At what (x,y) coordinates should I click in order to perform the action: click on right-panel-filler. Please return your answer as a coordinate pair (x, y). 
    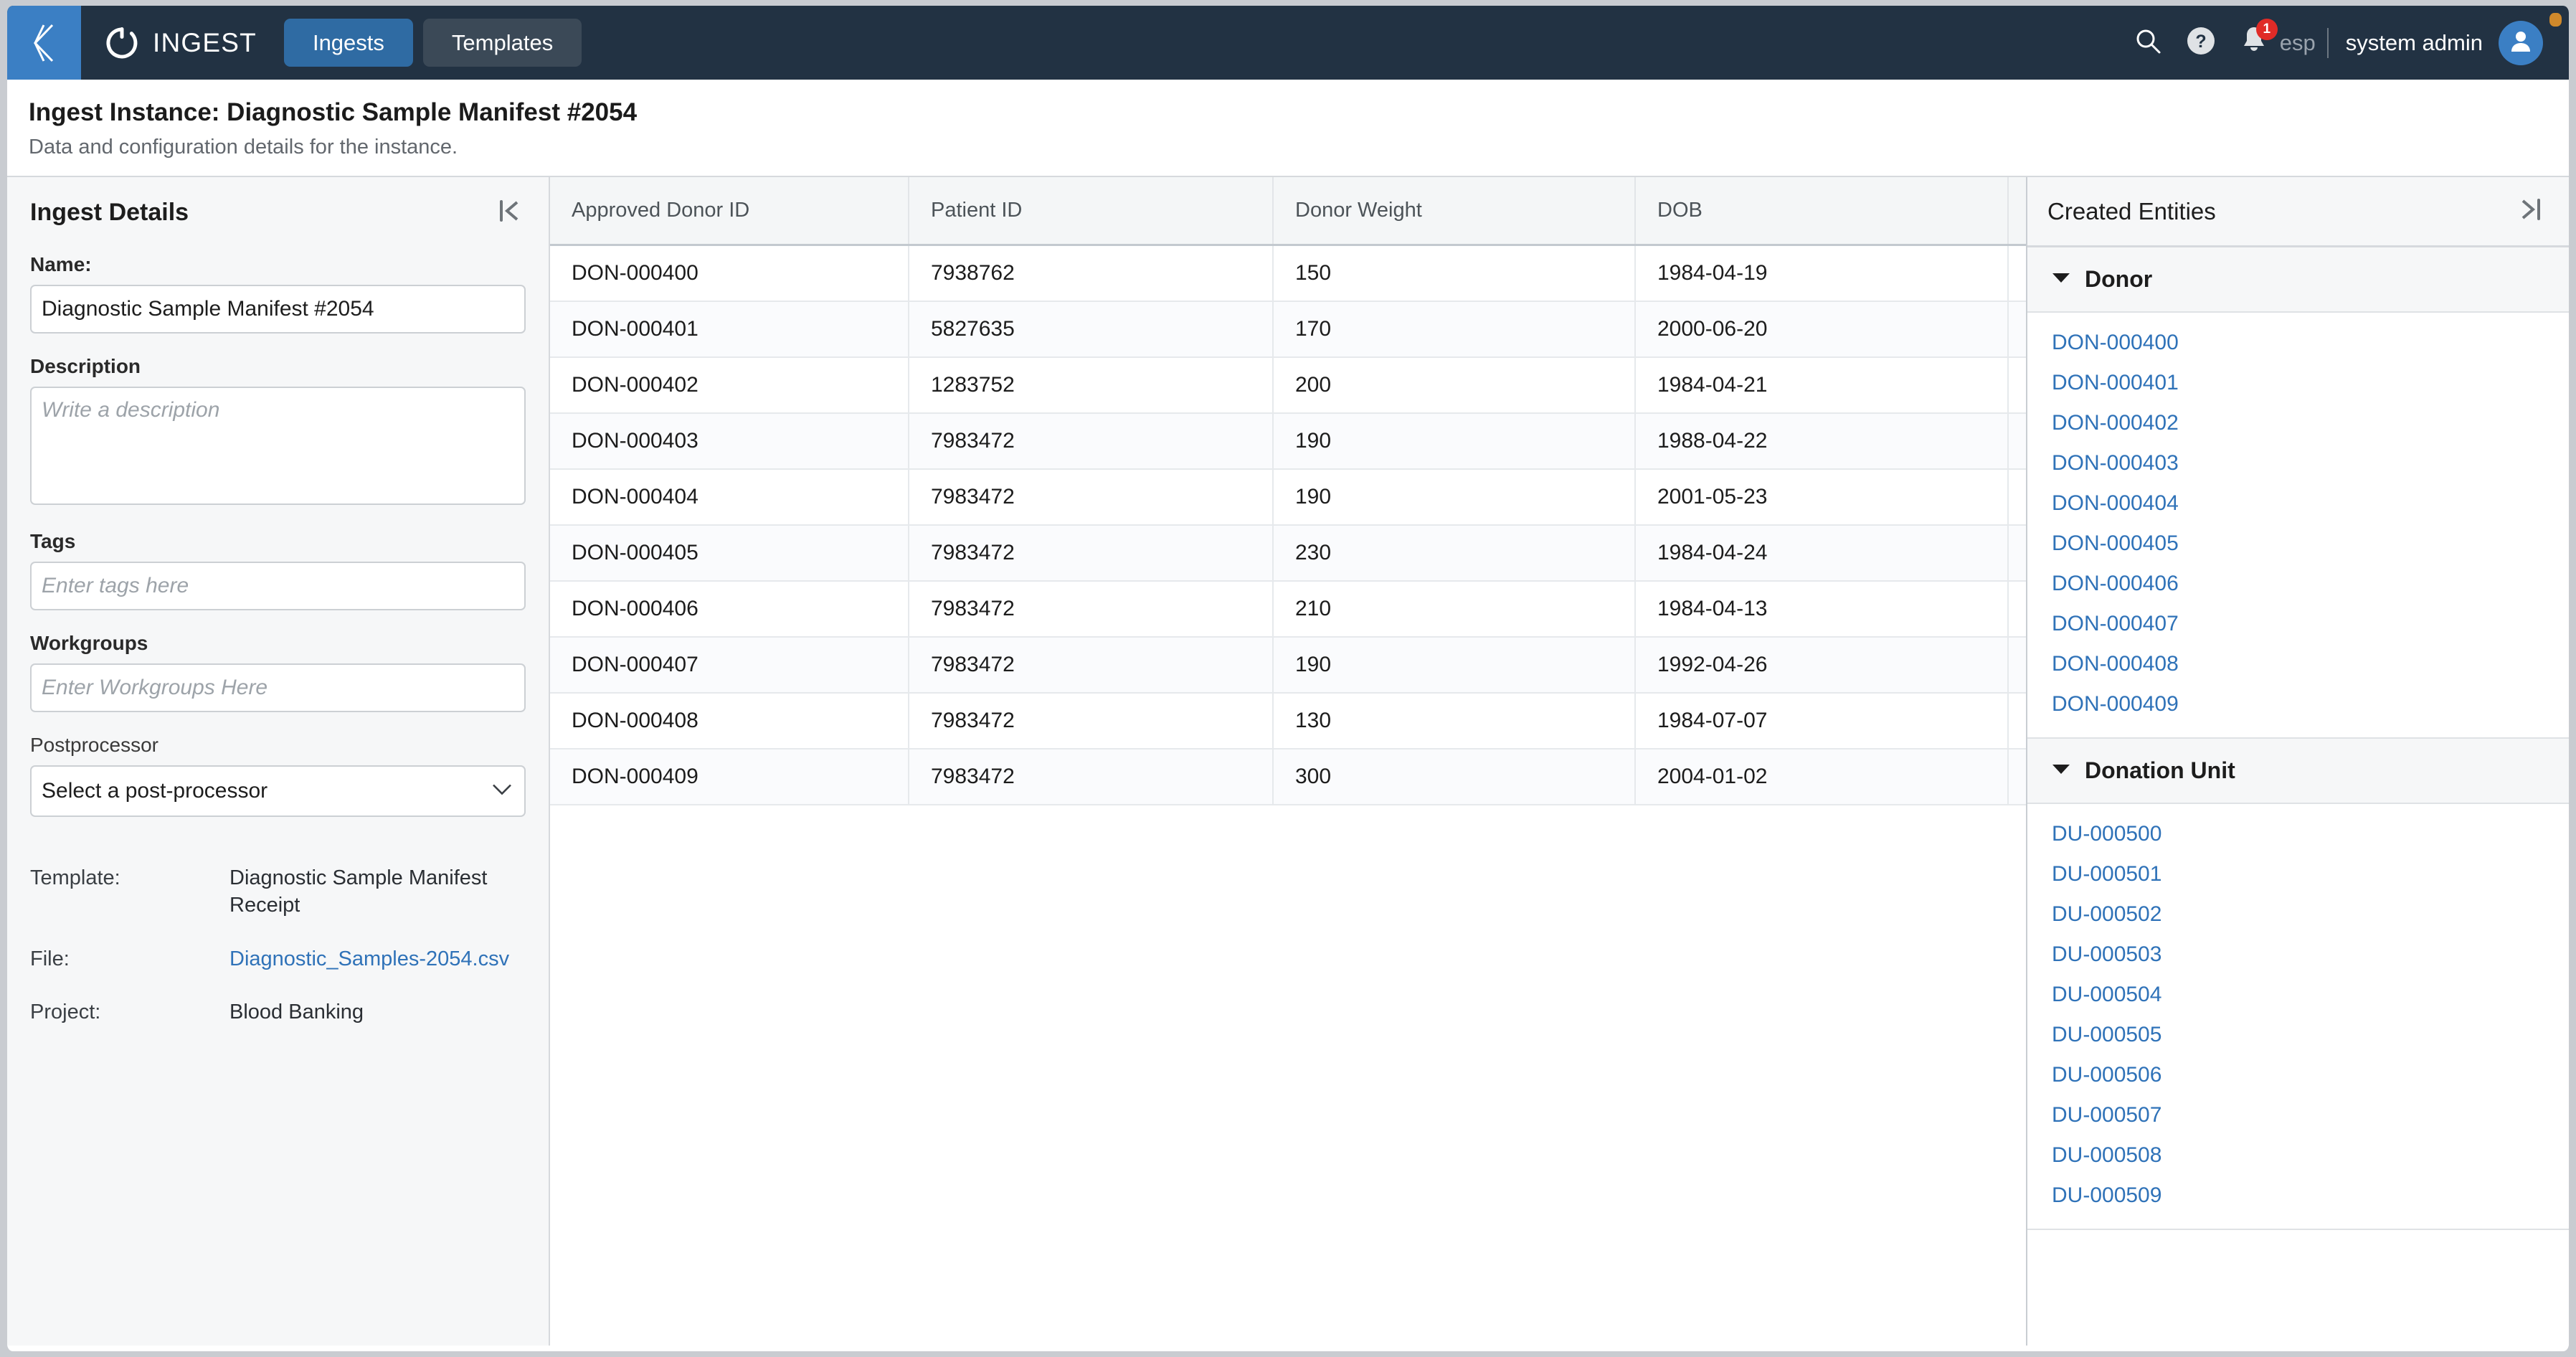
    Looking at the image, I should click on (2298, 1288).